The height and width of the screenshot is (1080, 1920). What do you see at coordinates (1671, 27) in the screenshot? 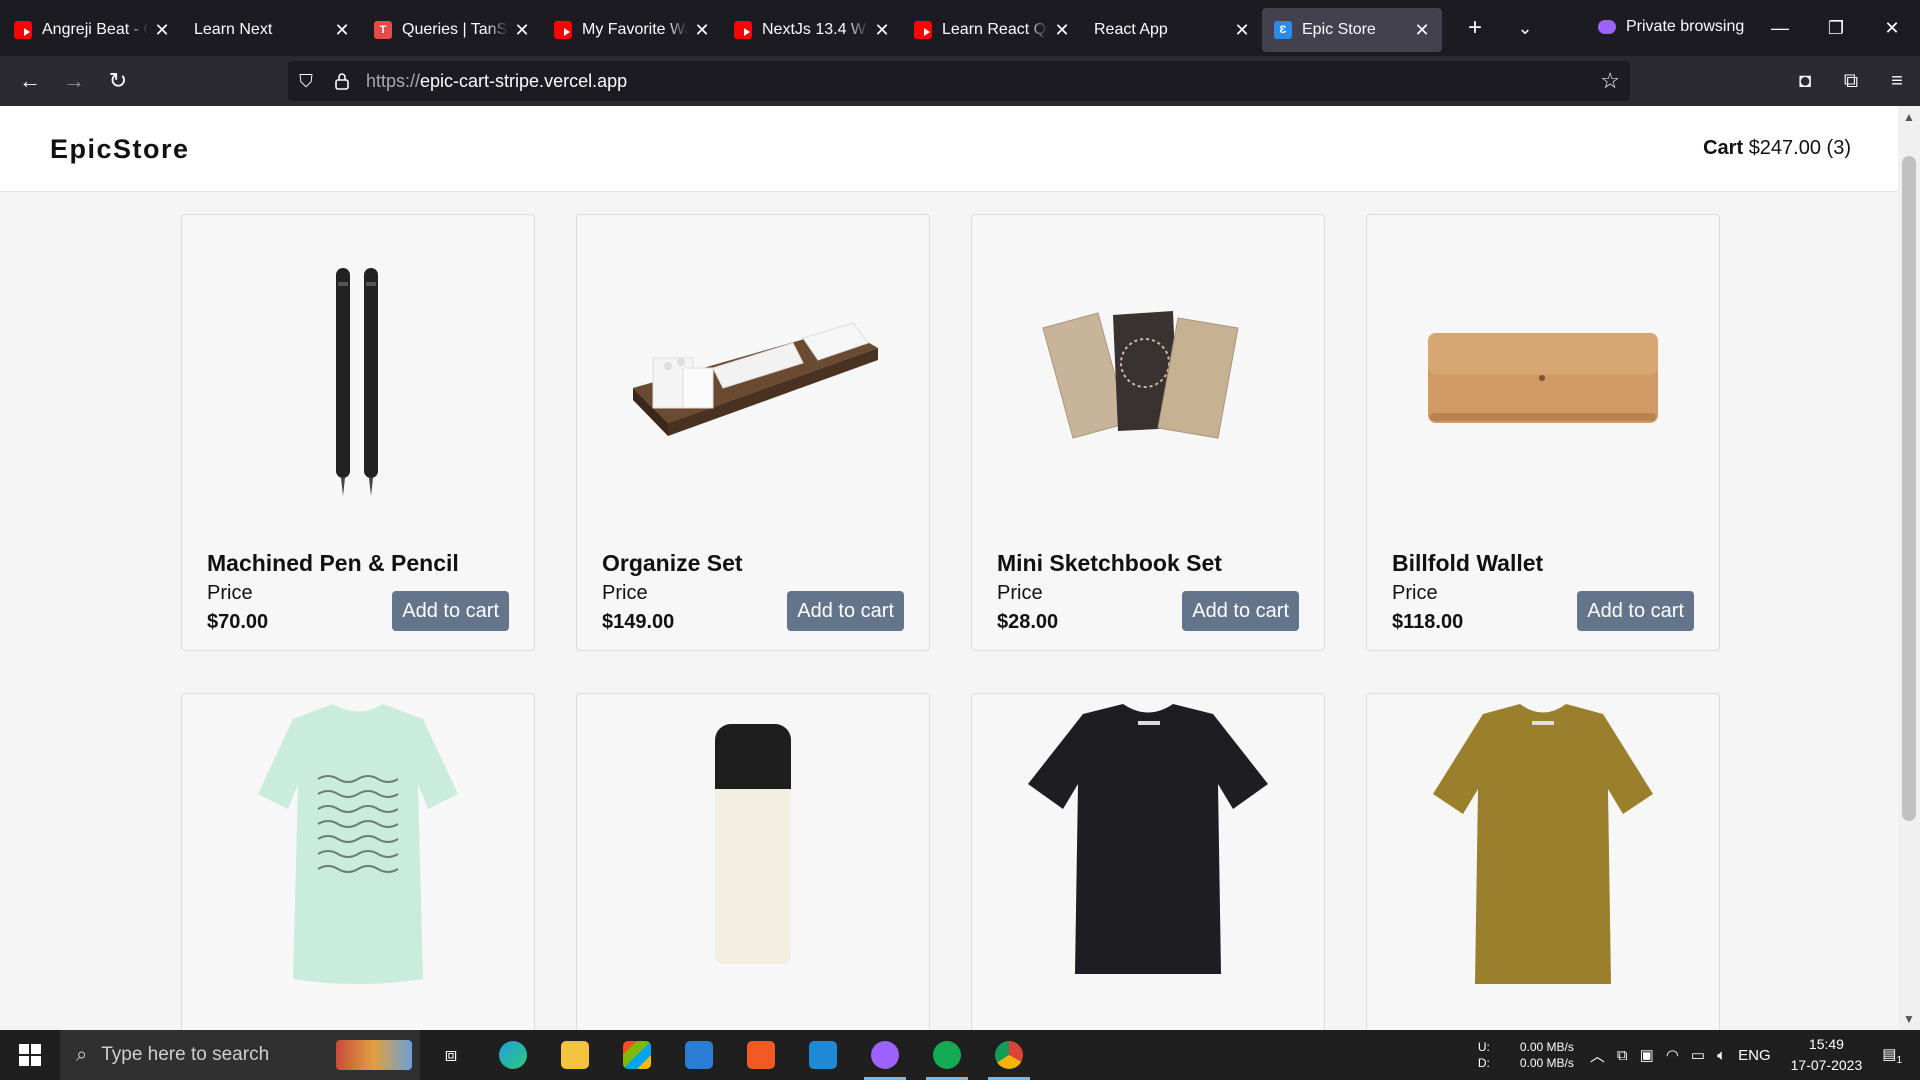
I see `private-browsing-indicator: Private browsing` at bounding box center [1671, 27].